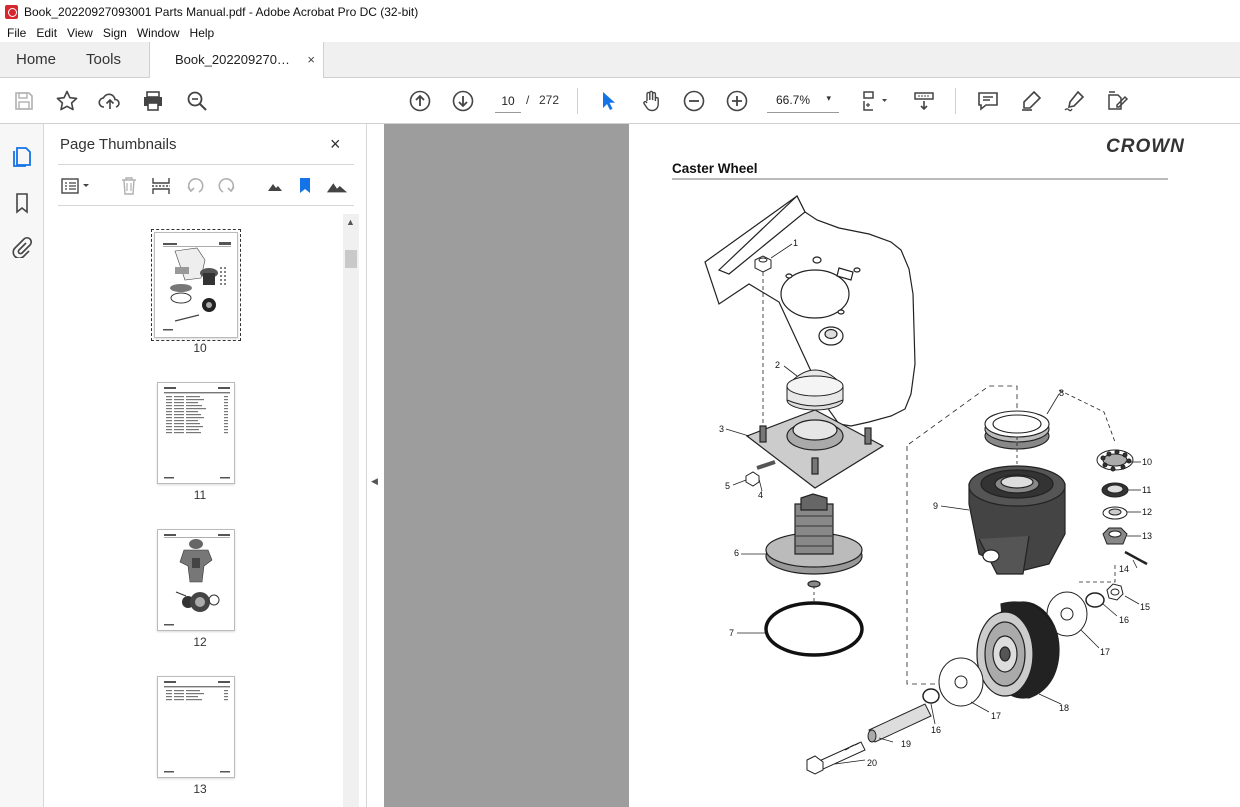  I want to click on zoom-value: 66.7%, so click(793, 100).